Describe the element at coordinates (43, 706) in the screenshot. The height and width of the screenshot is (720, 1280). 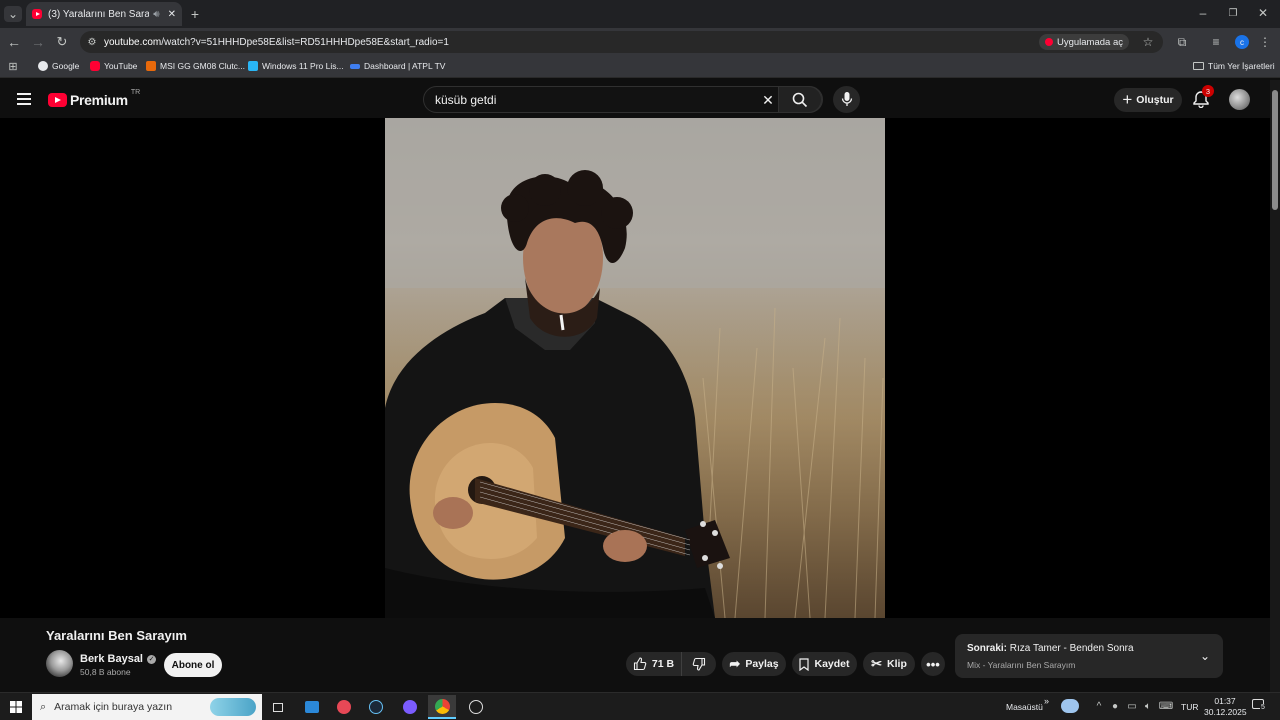
I see `search-icon: ⌕` at that location.